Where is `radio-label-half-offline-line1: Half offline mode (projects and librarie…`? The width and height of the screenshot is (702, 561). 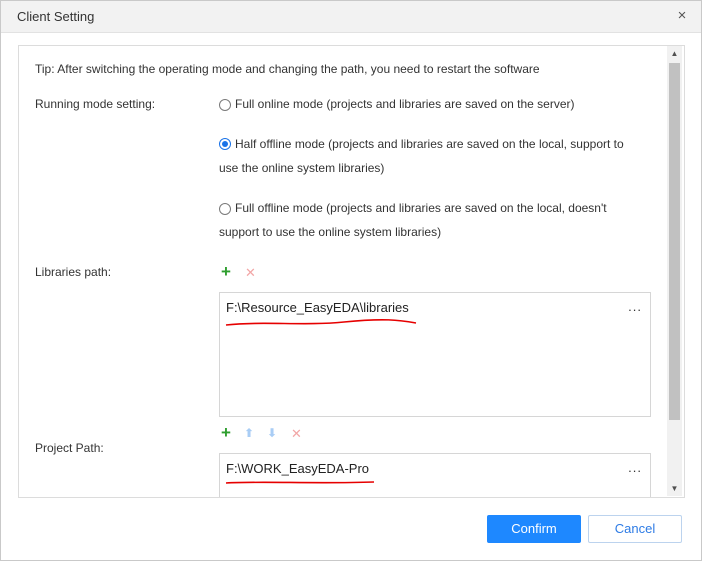 radio-label-half-offline-line1: Half offline mode (projects and librarie… is located at coordinates (429, 144).